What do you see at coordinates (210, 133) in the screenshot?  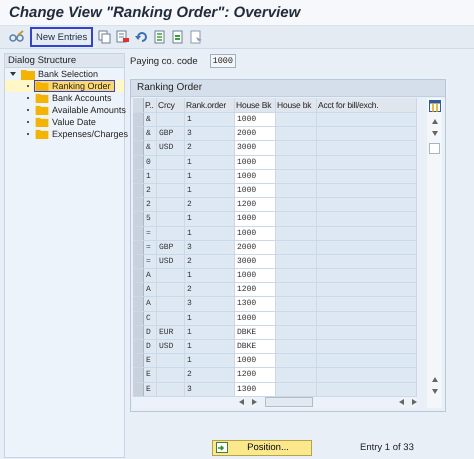 I see `table-cell: 3` at bounding box center [210, 133].